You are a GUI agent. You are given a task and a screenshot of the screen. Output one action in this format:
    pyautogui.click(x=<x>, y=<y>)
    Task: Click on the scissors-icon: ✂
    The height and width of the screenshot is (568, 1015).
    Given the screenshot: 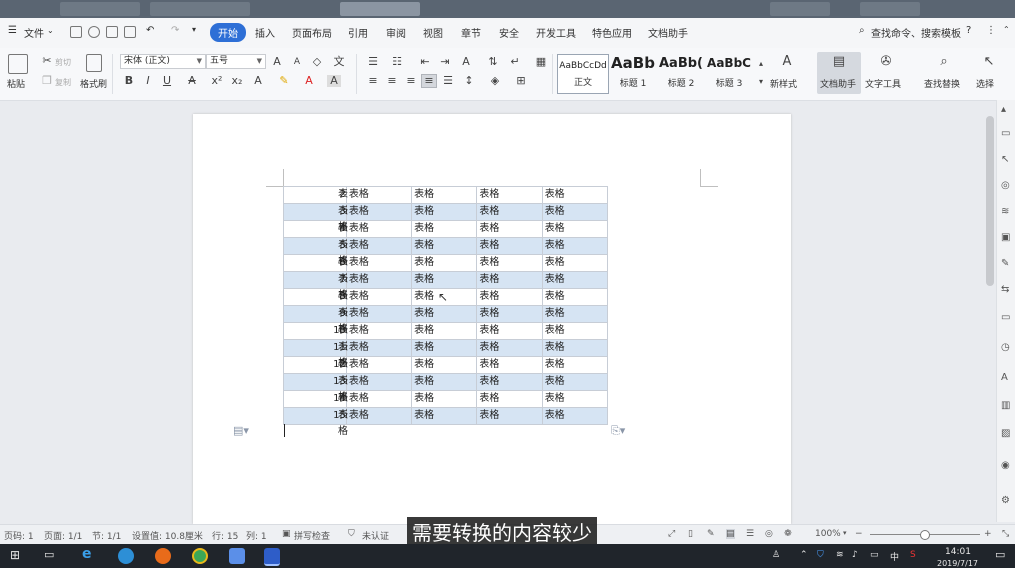 What is the action you would take?
    pyautogui.click(x=47, y=61)
    